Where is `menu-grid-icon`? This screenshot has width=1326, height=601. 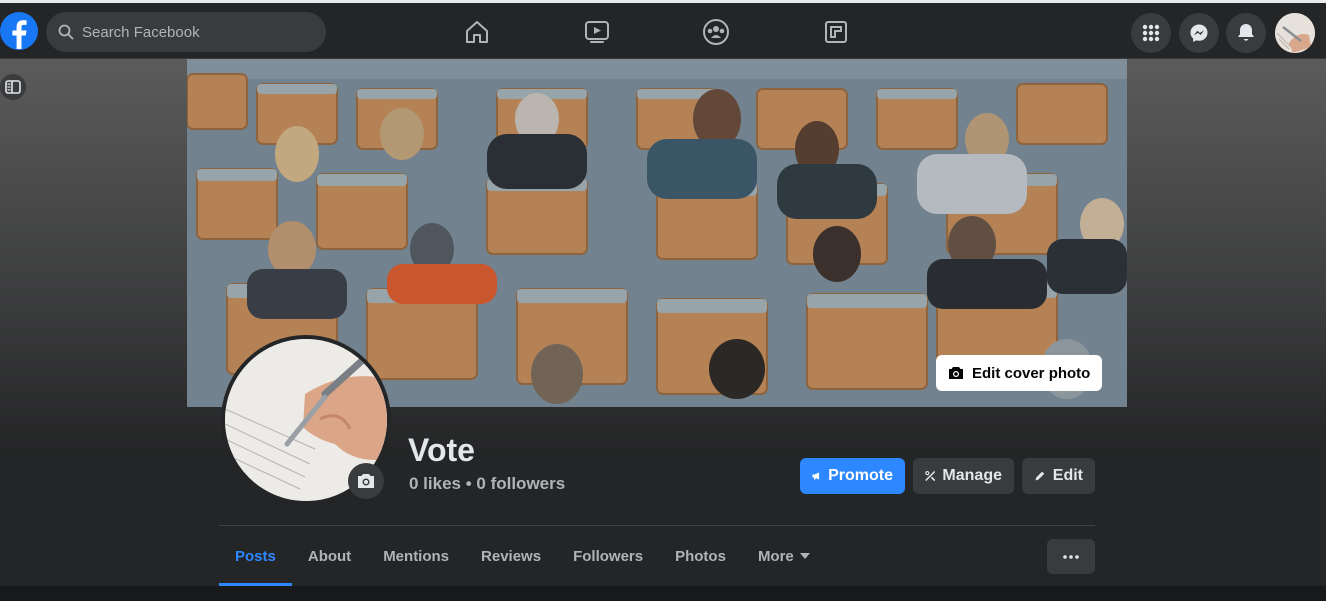 menu-grid-icon is located at coordinates (1151, 33).